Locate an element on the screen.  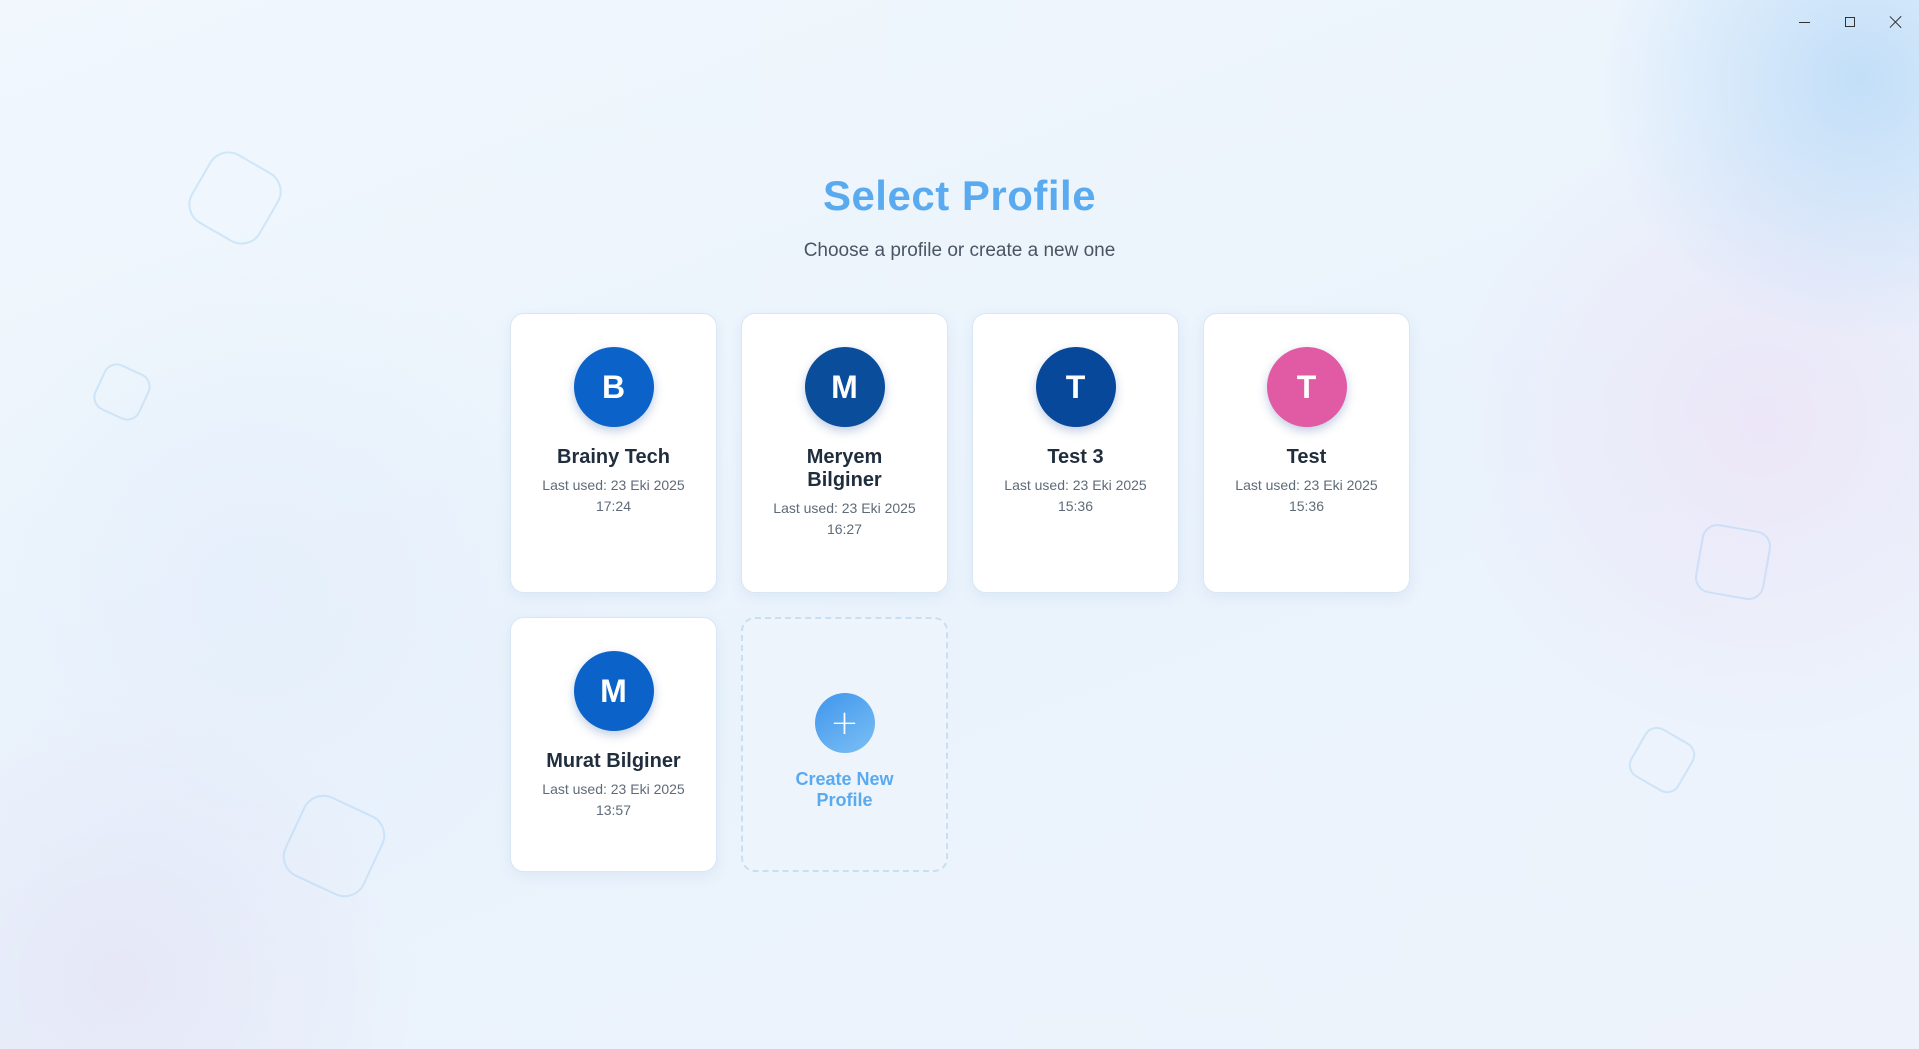
plus-icon: + is located at coordinates (844, 722).